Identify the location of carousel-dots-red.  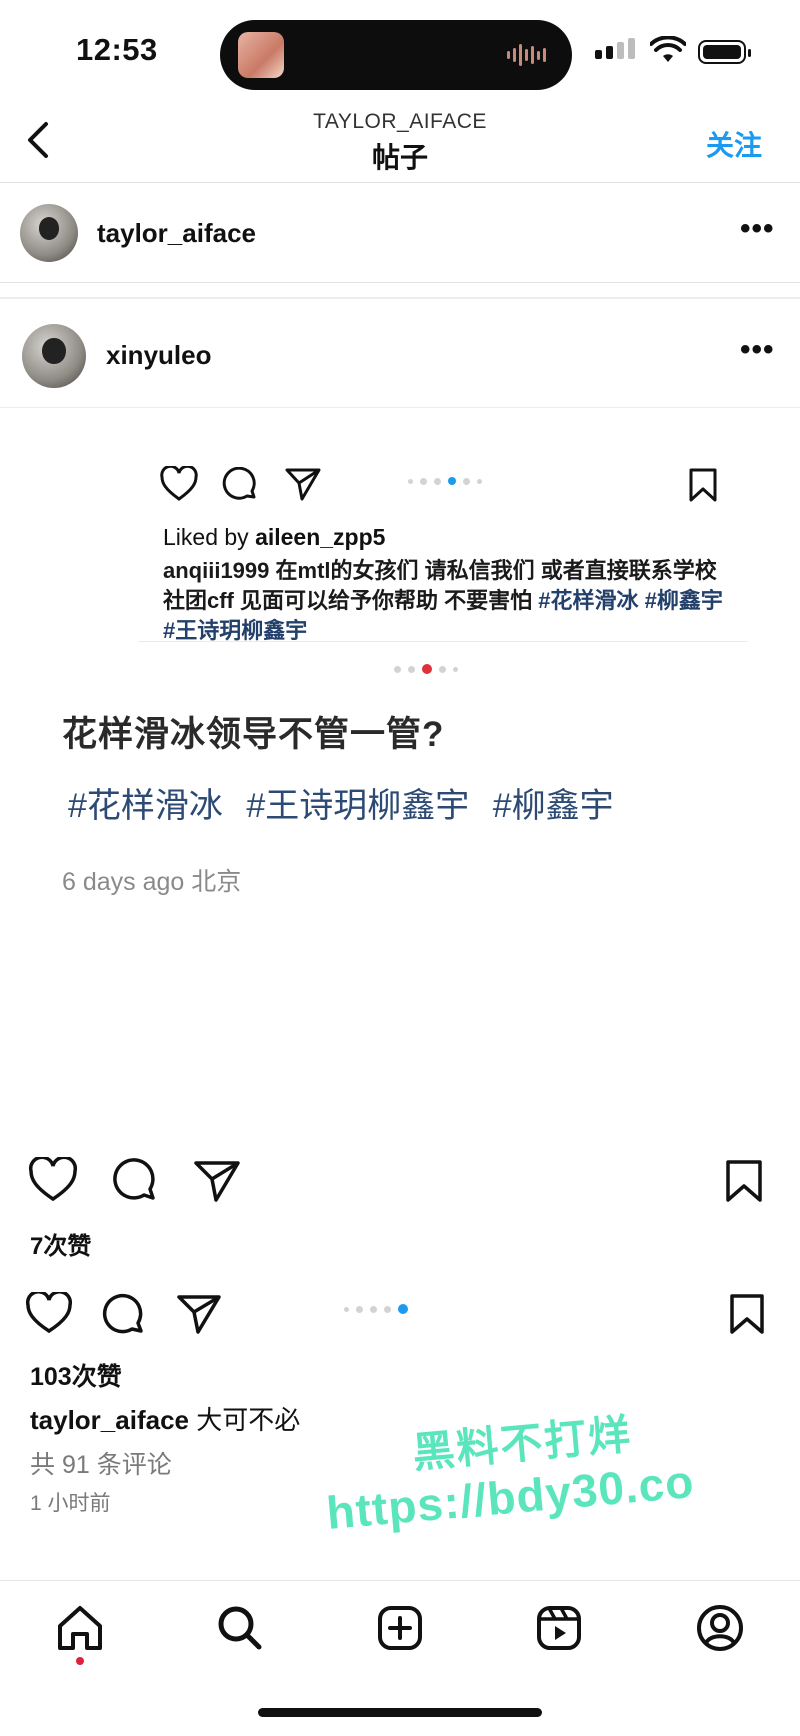
(426, 669).